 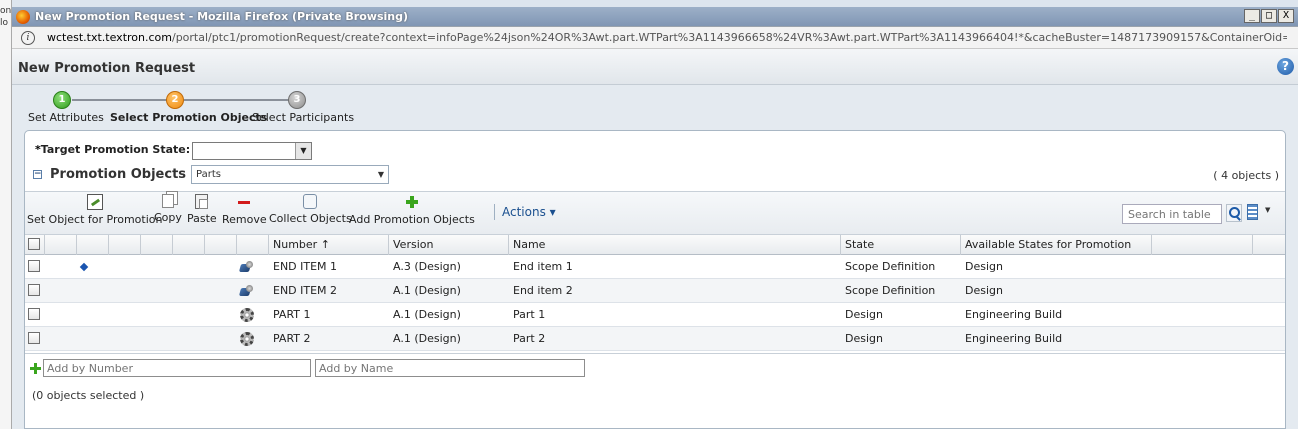 I want to click on search-input, so click(x=1172, y=214).